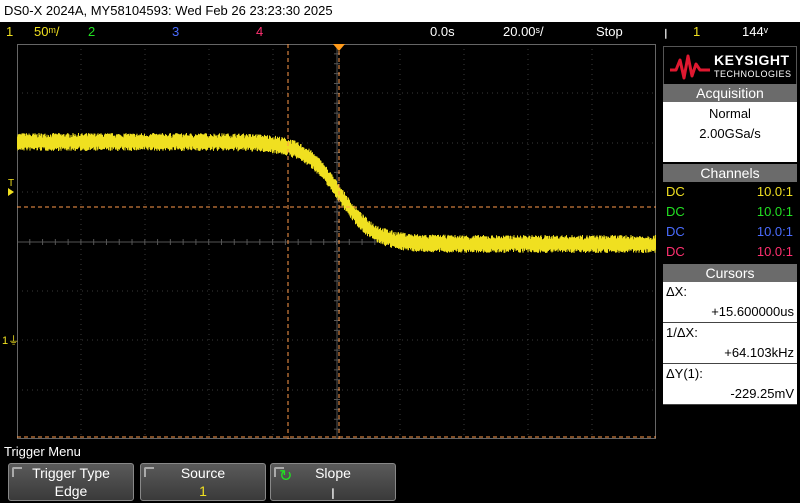  Describe the element at coordinates (11, 192) in the screenshot. I see `trigger-arrow-icon` at that location.